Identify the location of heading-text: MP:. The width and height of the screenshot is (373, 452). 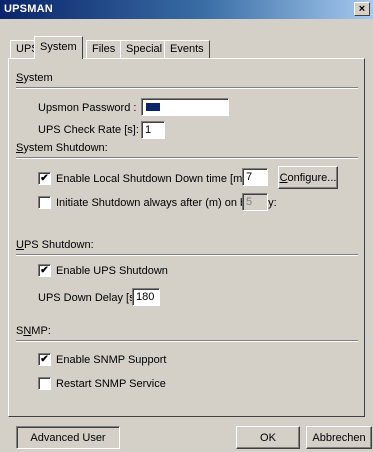
(41, 331).